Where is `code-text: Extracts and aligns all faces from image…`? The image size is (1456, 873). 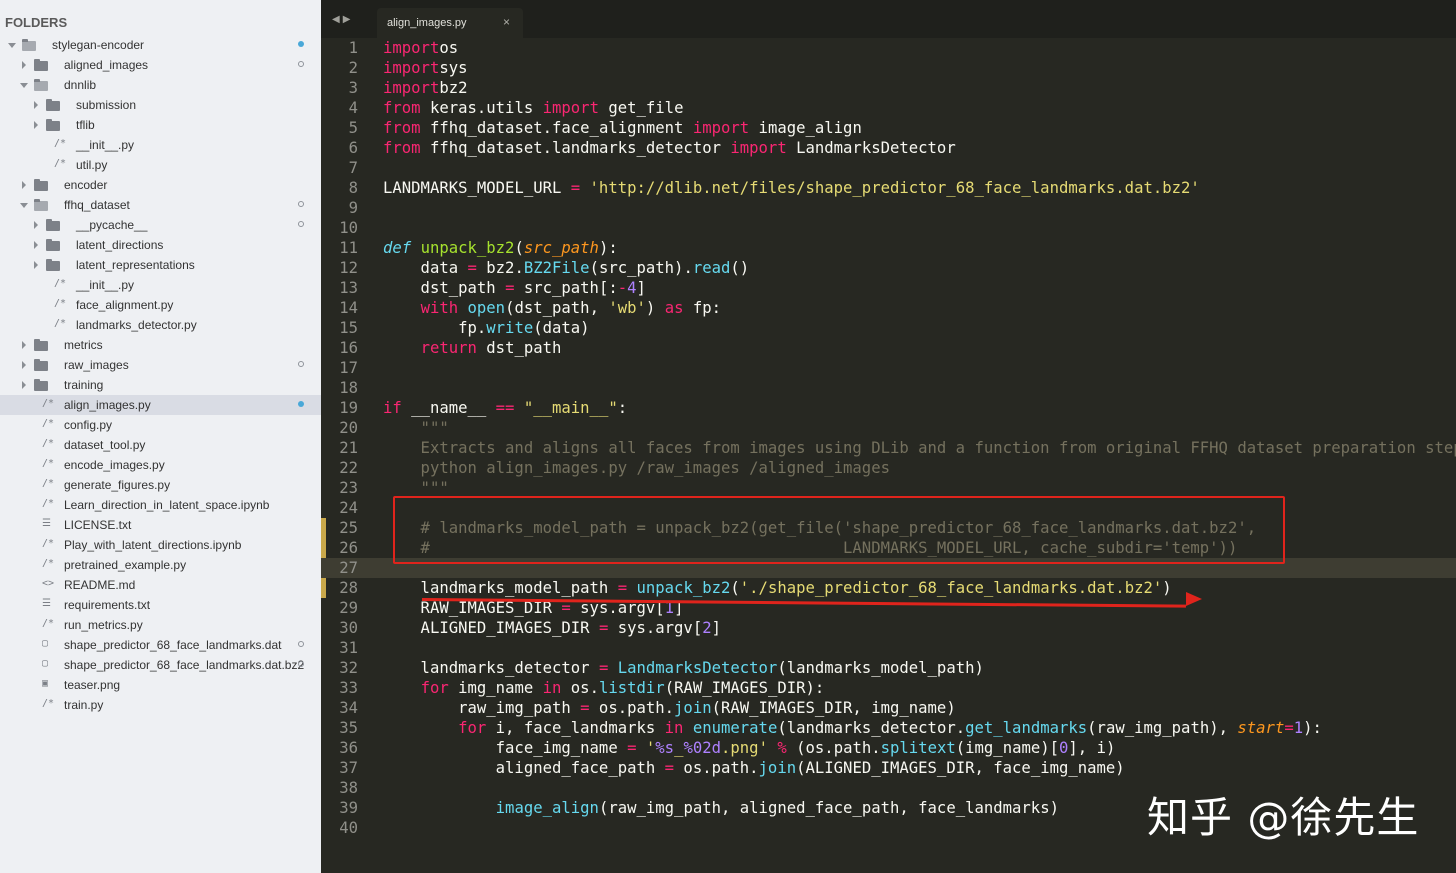 code-text: Extracts and aligns all faces from image… is located at coordinates (919, 448).